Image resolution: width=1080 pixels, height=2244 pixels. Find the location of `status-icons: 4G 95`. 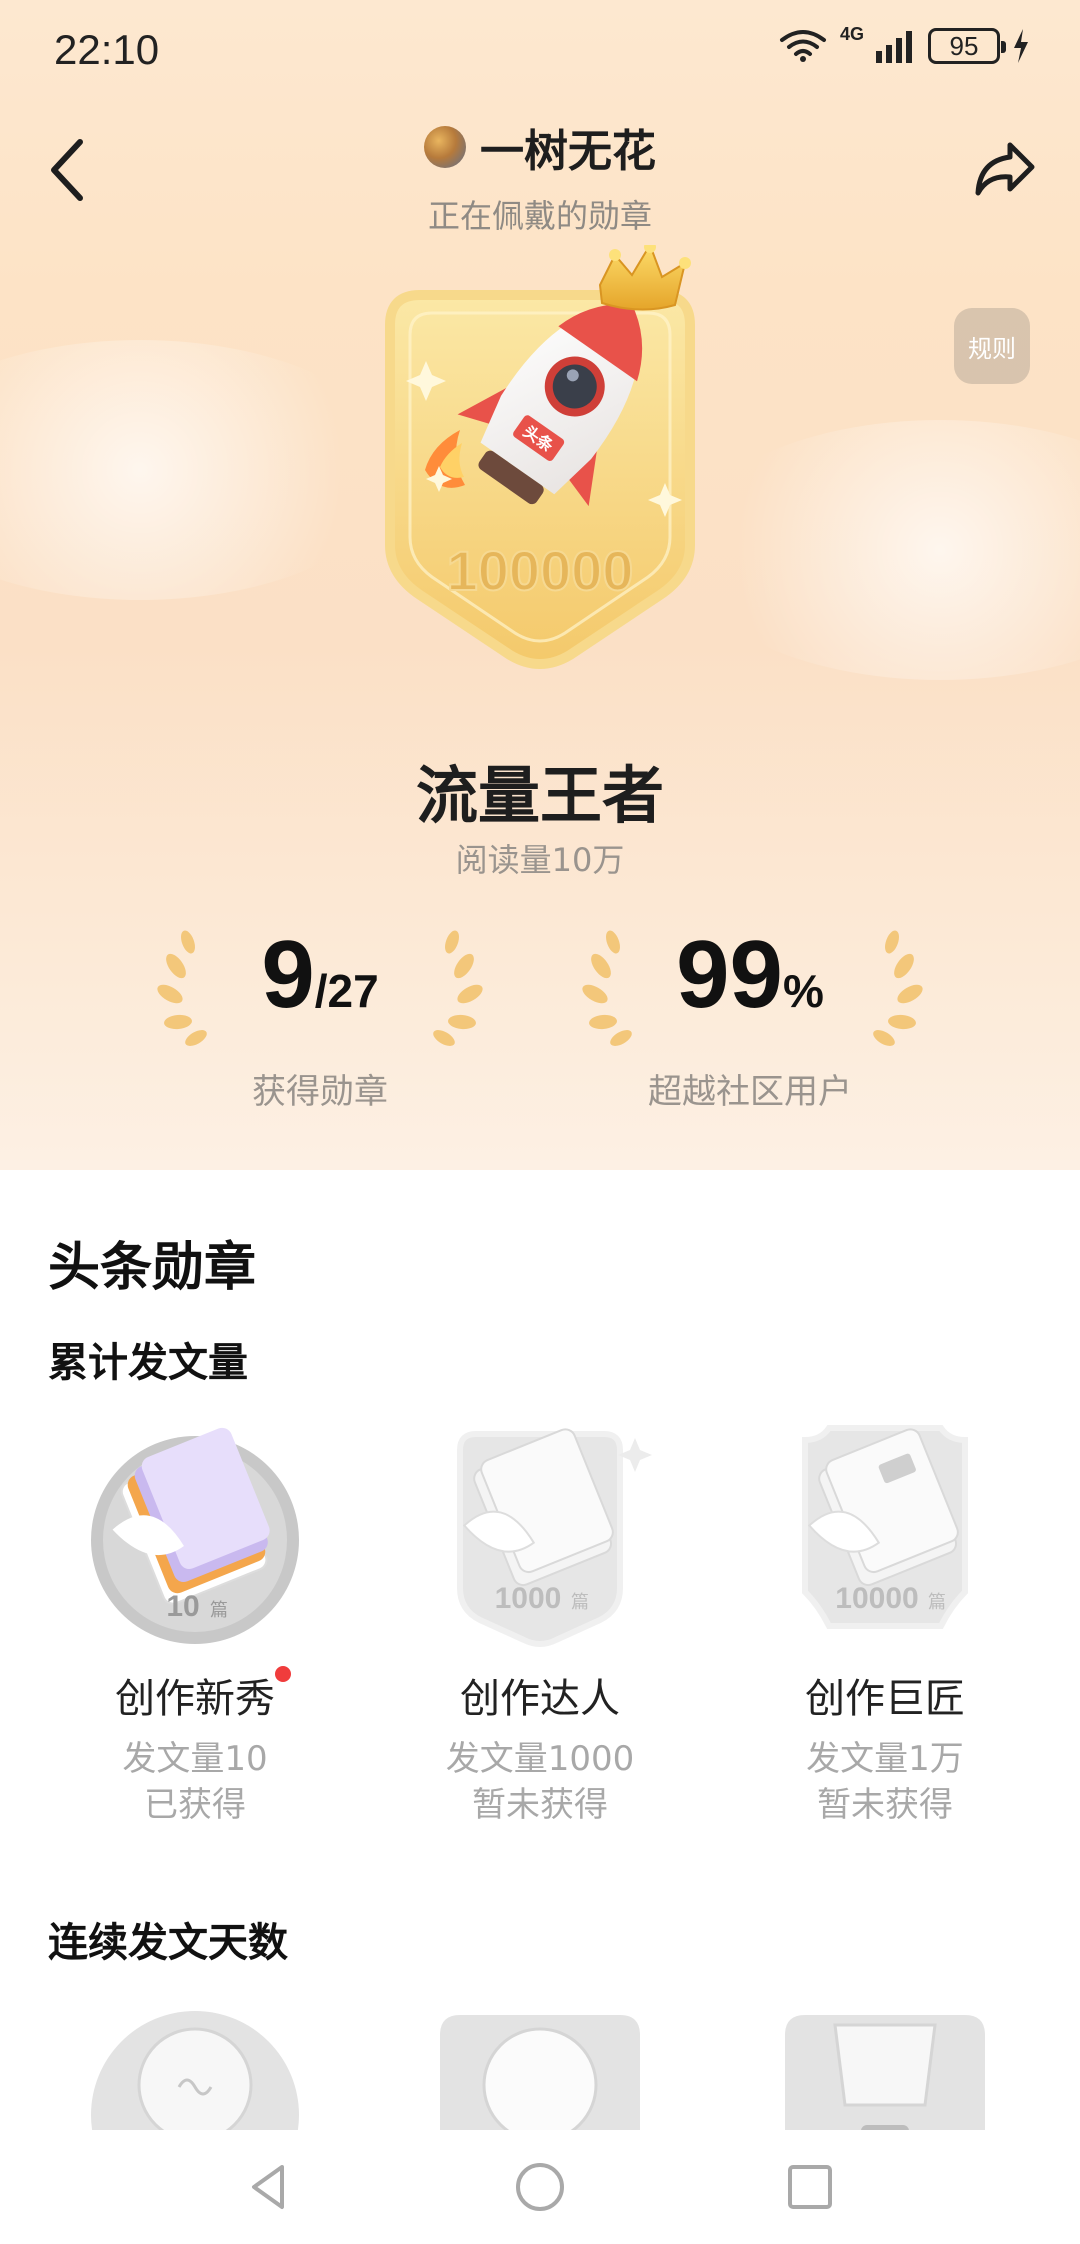

status-icons: 4G 95 is located at coordinates (904, 44).